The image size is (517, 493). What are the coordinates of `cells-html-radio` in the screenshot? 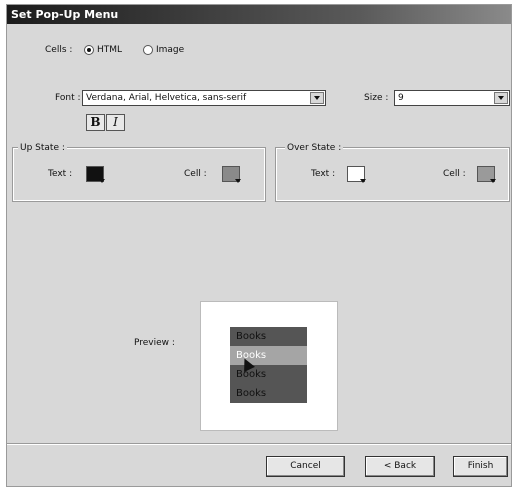 It's located at (89, 50).